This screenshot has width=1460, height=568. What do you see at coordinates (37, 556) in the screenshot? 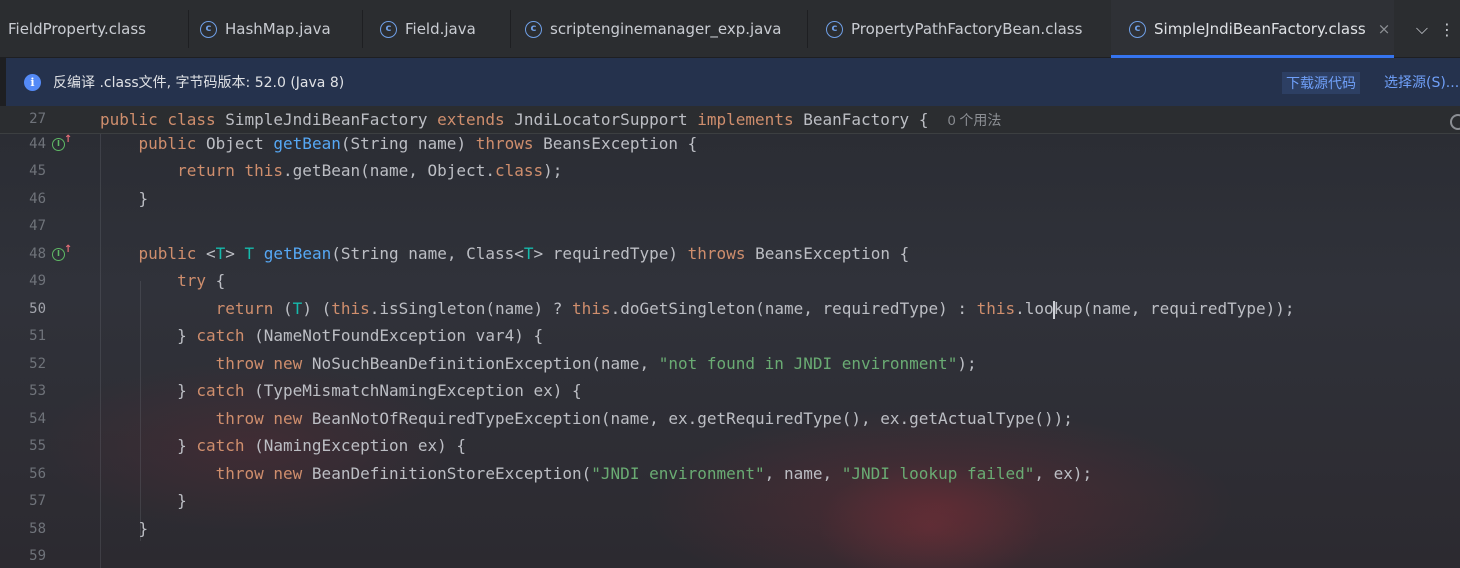
I see `line-number: 59` at bounding box center [37, 556].